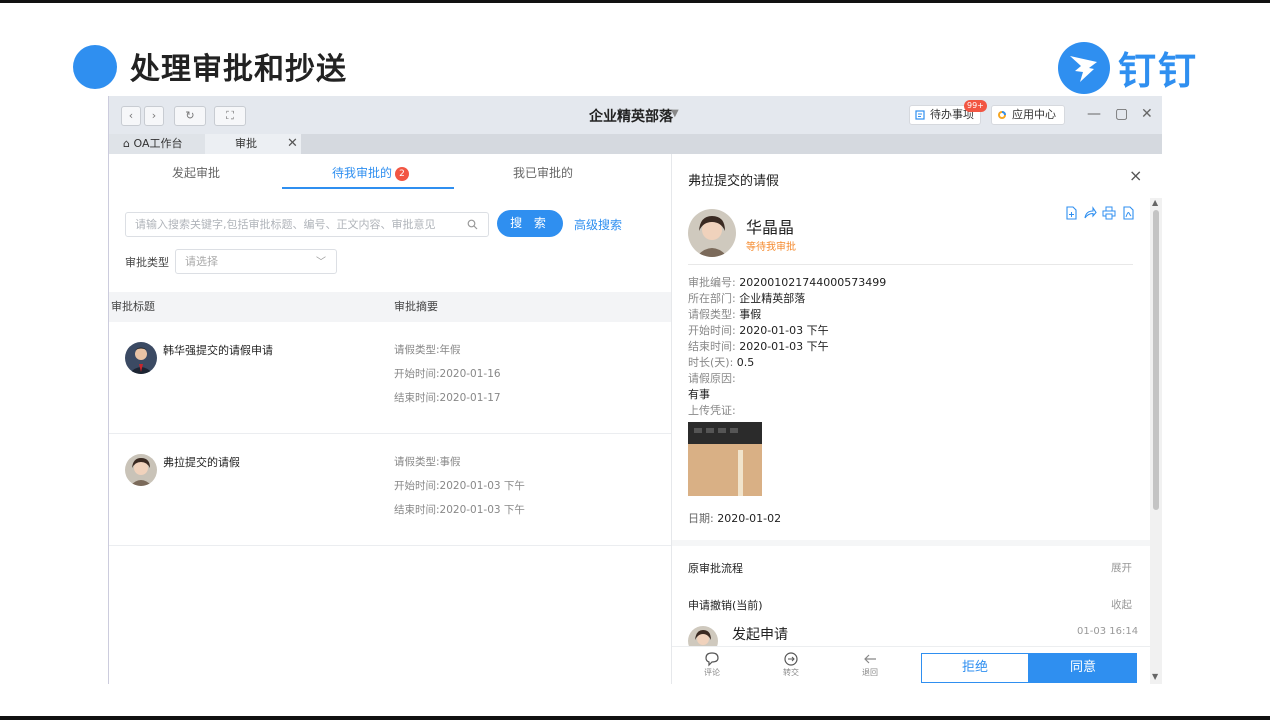 The height and width of the screenshot is (720, 1270). What do you see at coordinates (787, 282) in the screenshot?
I see `field-approval-number: 审批编号: 202001021744000573499` at bounding box center [787, 282].